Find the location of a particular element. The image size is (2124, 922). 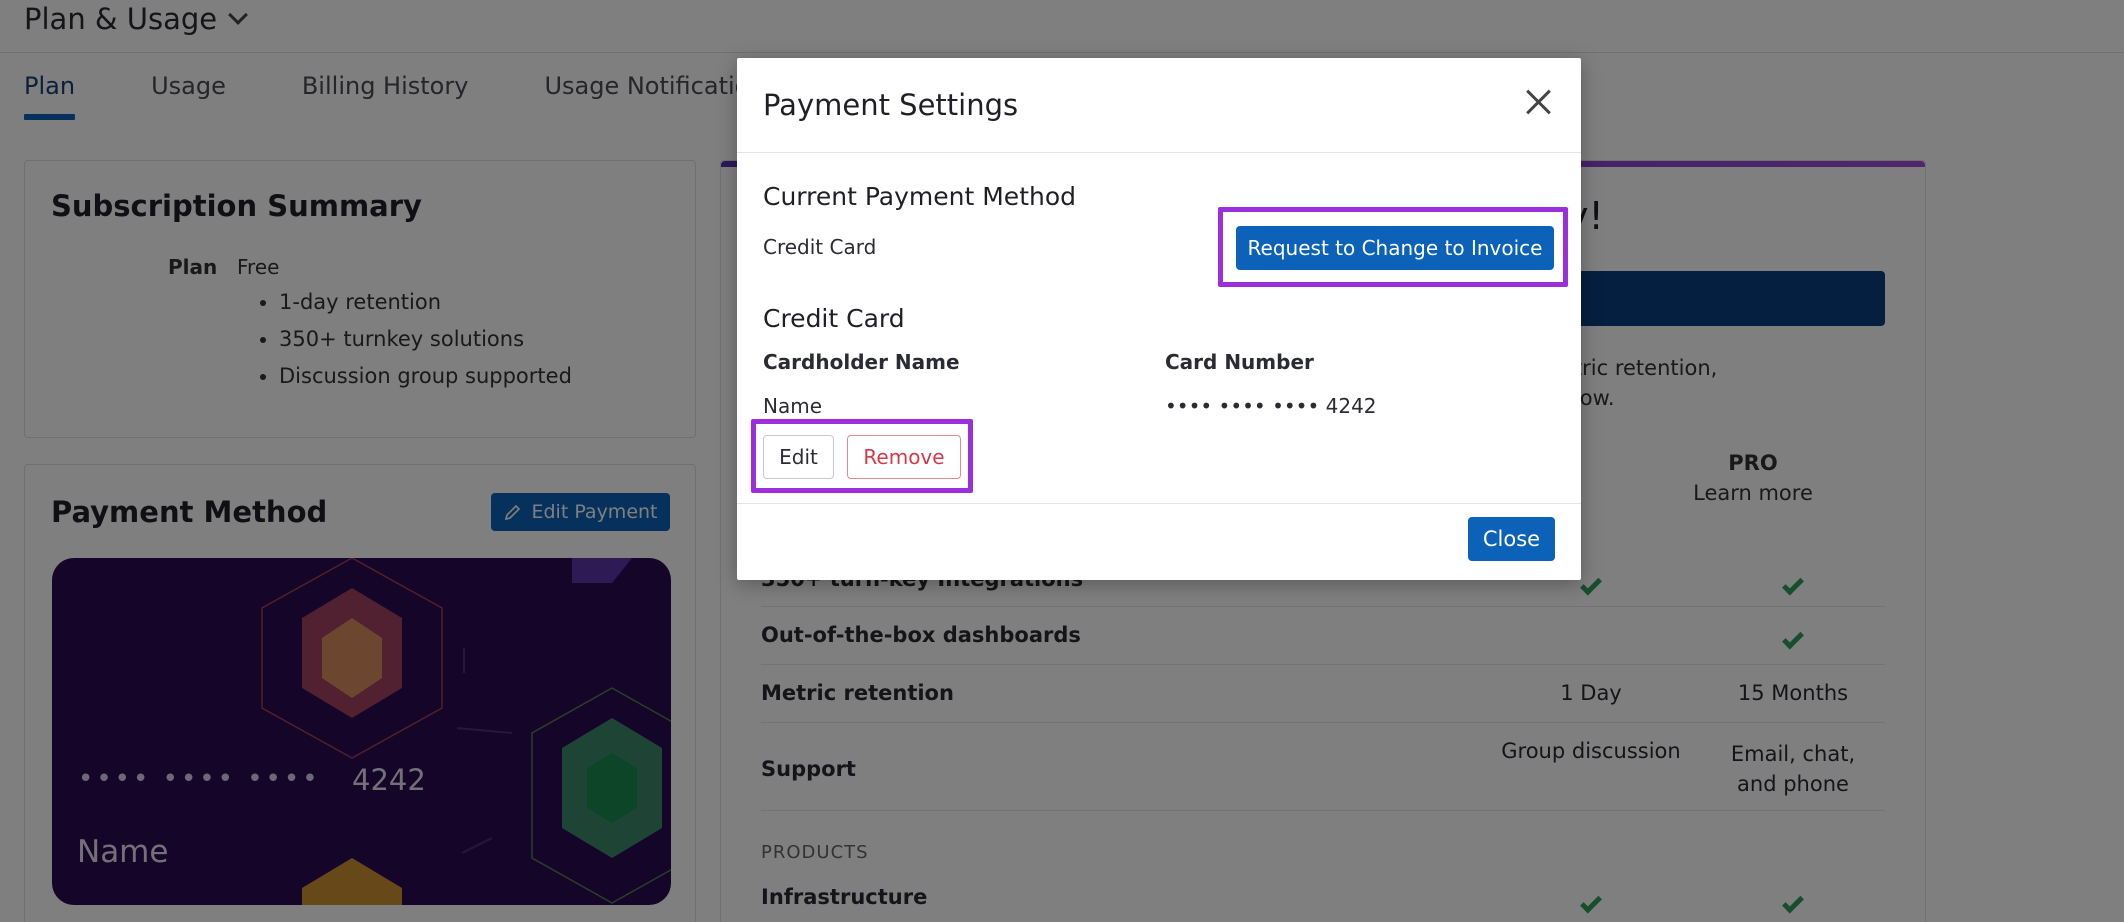

edit-card-button: Edit is located at coordinates (798, 457).